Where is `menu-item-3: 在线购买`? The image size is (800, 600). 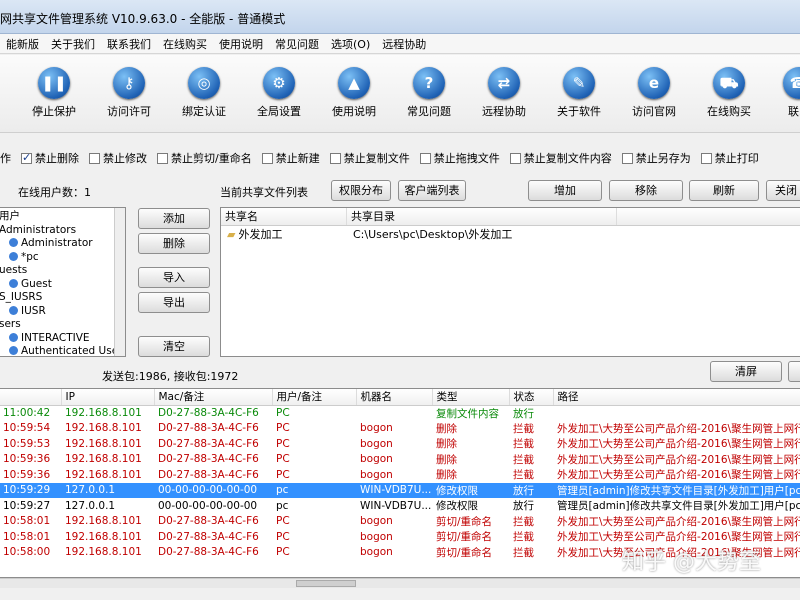
menu-item-3: 在线购买 is located at coordinates (185, 44).